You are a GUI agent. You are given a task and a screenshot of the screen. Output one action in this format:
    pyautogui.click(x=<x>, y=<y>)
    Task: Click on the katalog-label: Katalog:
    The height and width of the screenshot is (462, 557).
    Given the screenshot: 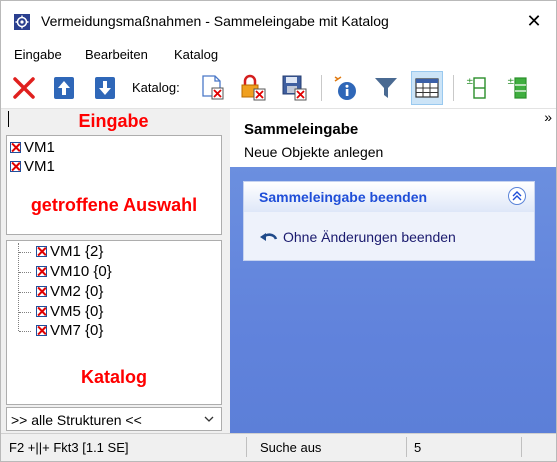 What is the action you would take?
    pyautogui.click(x=156, y=87)
    